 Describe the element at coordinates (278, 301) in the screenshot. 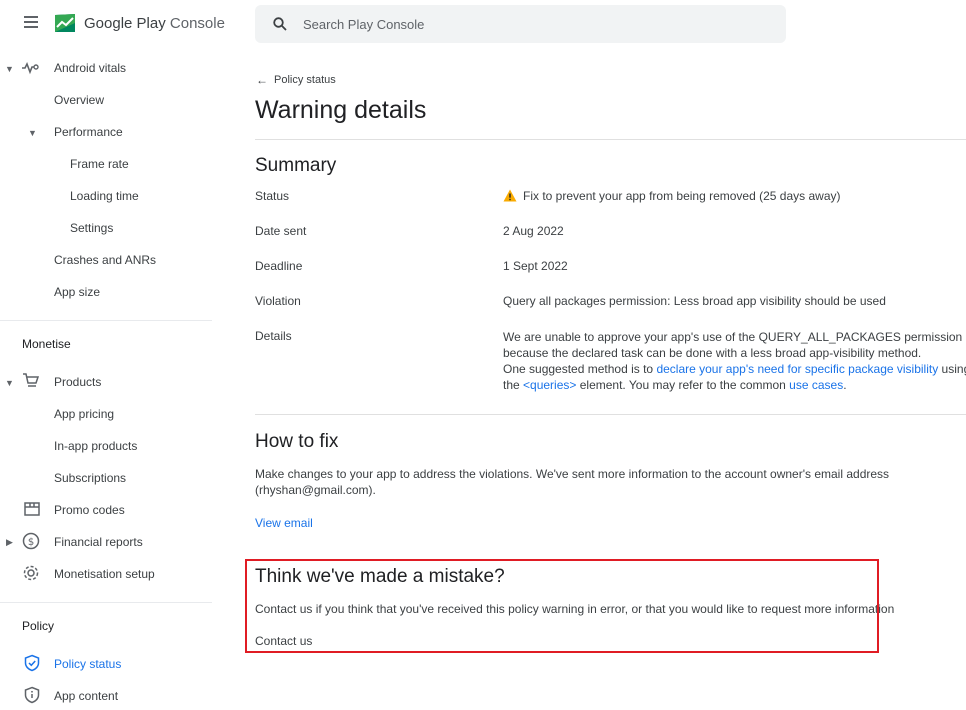

I see `violation-label: Violation` at that location.